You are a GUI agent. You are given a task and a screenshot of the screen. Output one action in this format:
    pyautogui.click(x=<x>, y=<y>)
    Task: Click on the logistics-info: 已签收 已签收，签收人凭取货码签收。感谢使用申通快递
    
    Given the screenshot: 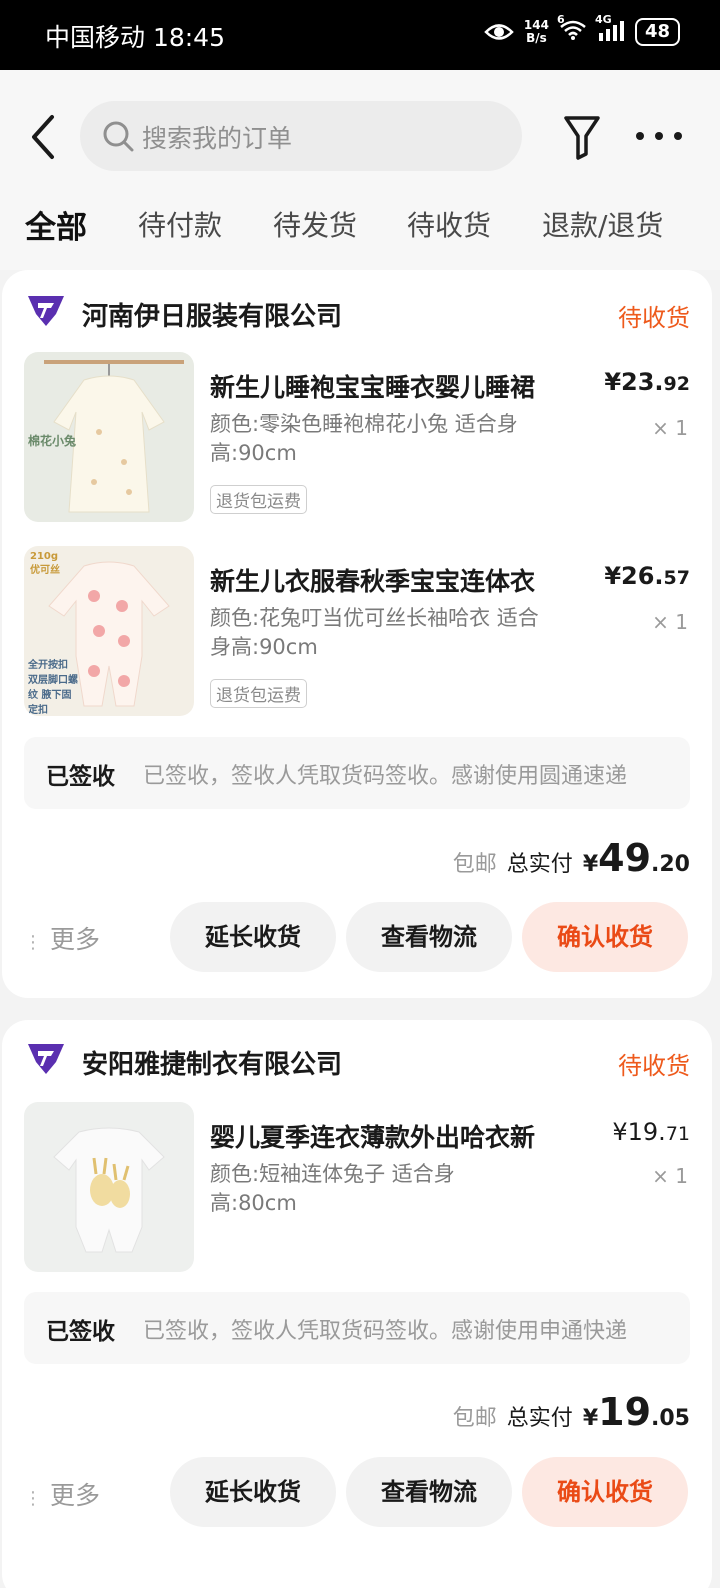 What is the action you would take?
    pyautogui.click(x=357, y=1328)
    